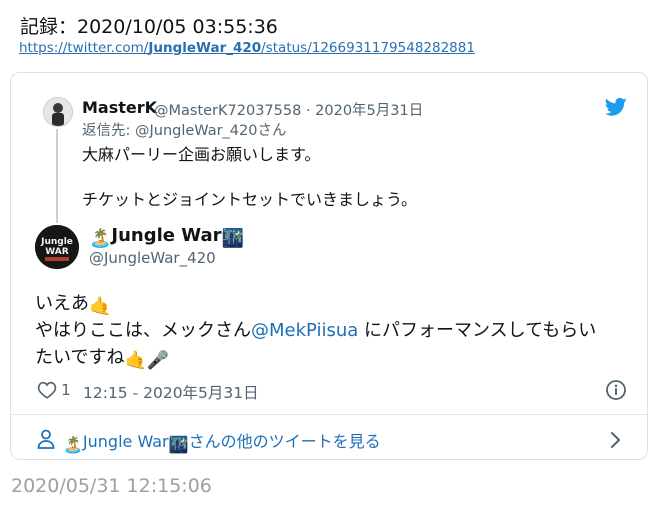  I want to click on archive-time: 2020/05/31 12:15:06, so click(111, 486).